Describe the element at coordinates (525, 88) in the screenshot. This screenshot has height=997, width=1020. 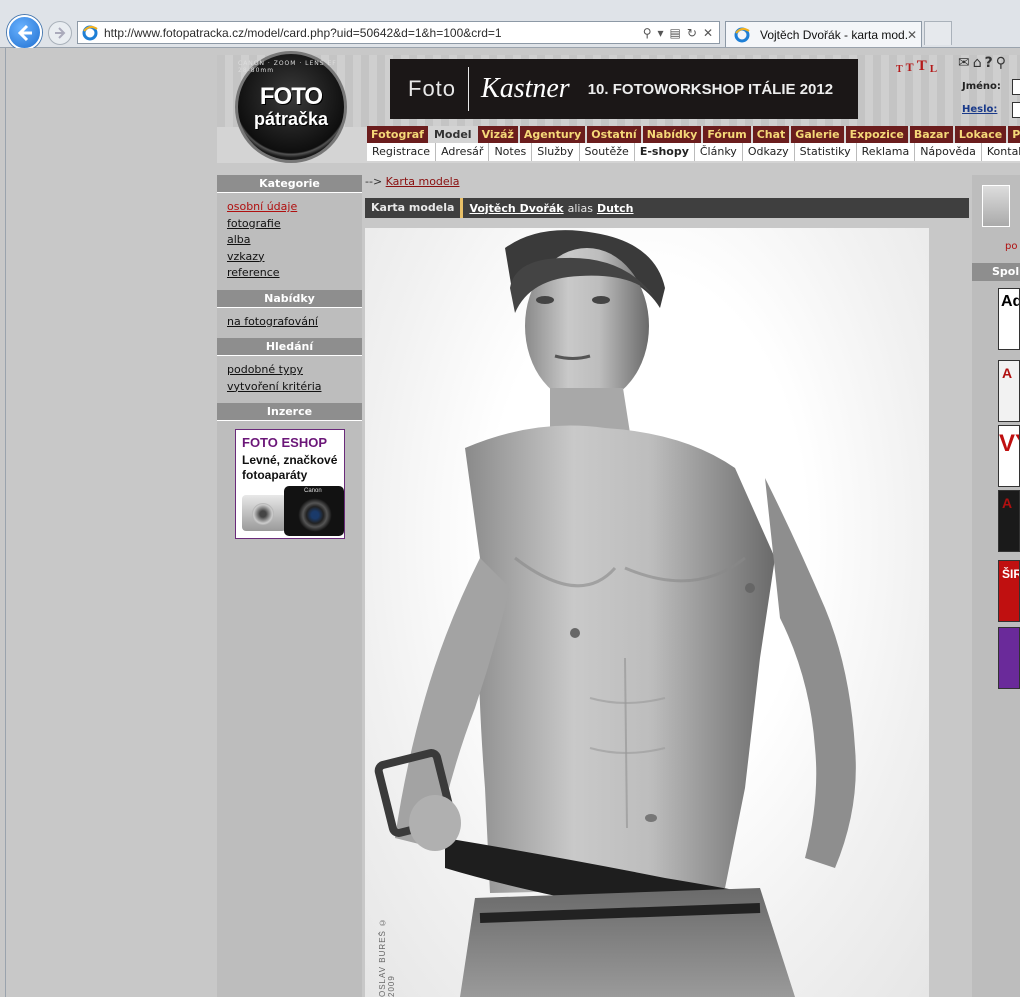
I see `banner-kastner: Kastner` at that location.